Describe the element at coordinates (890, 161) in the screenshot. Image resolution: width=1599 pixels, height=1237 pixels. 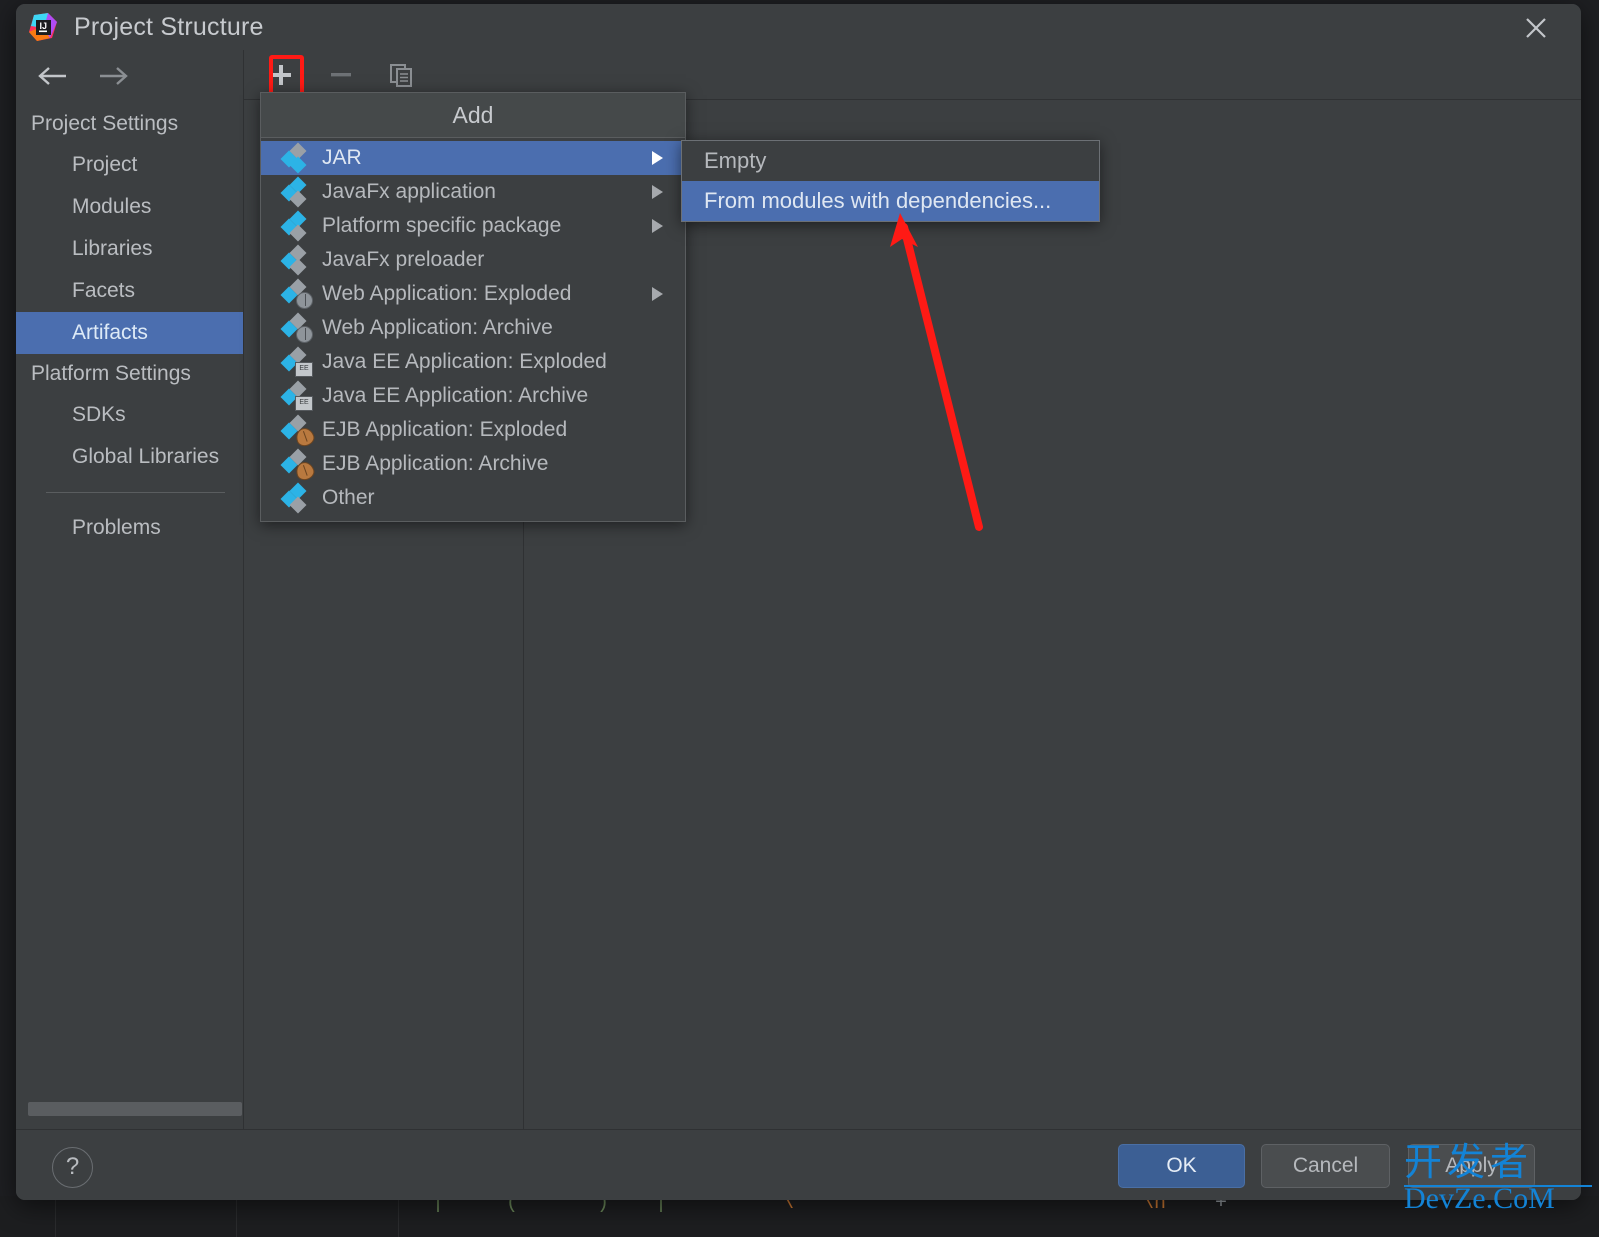
I see `submenu-item-empty: Empty` at that location.